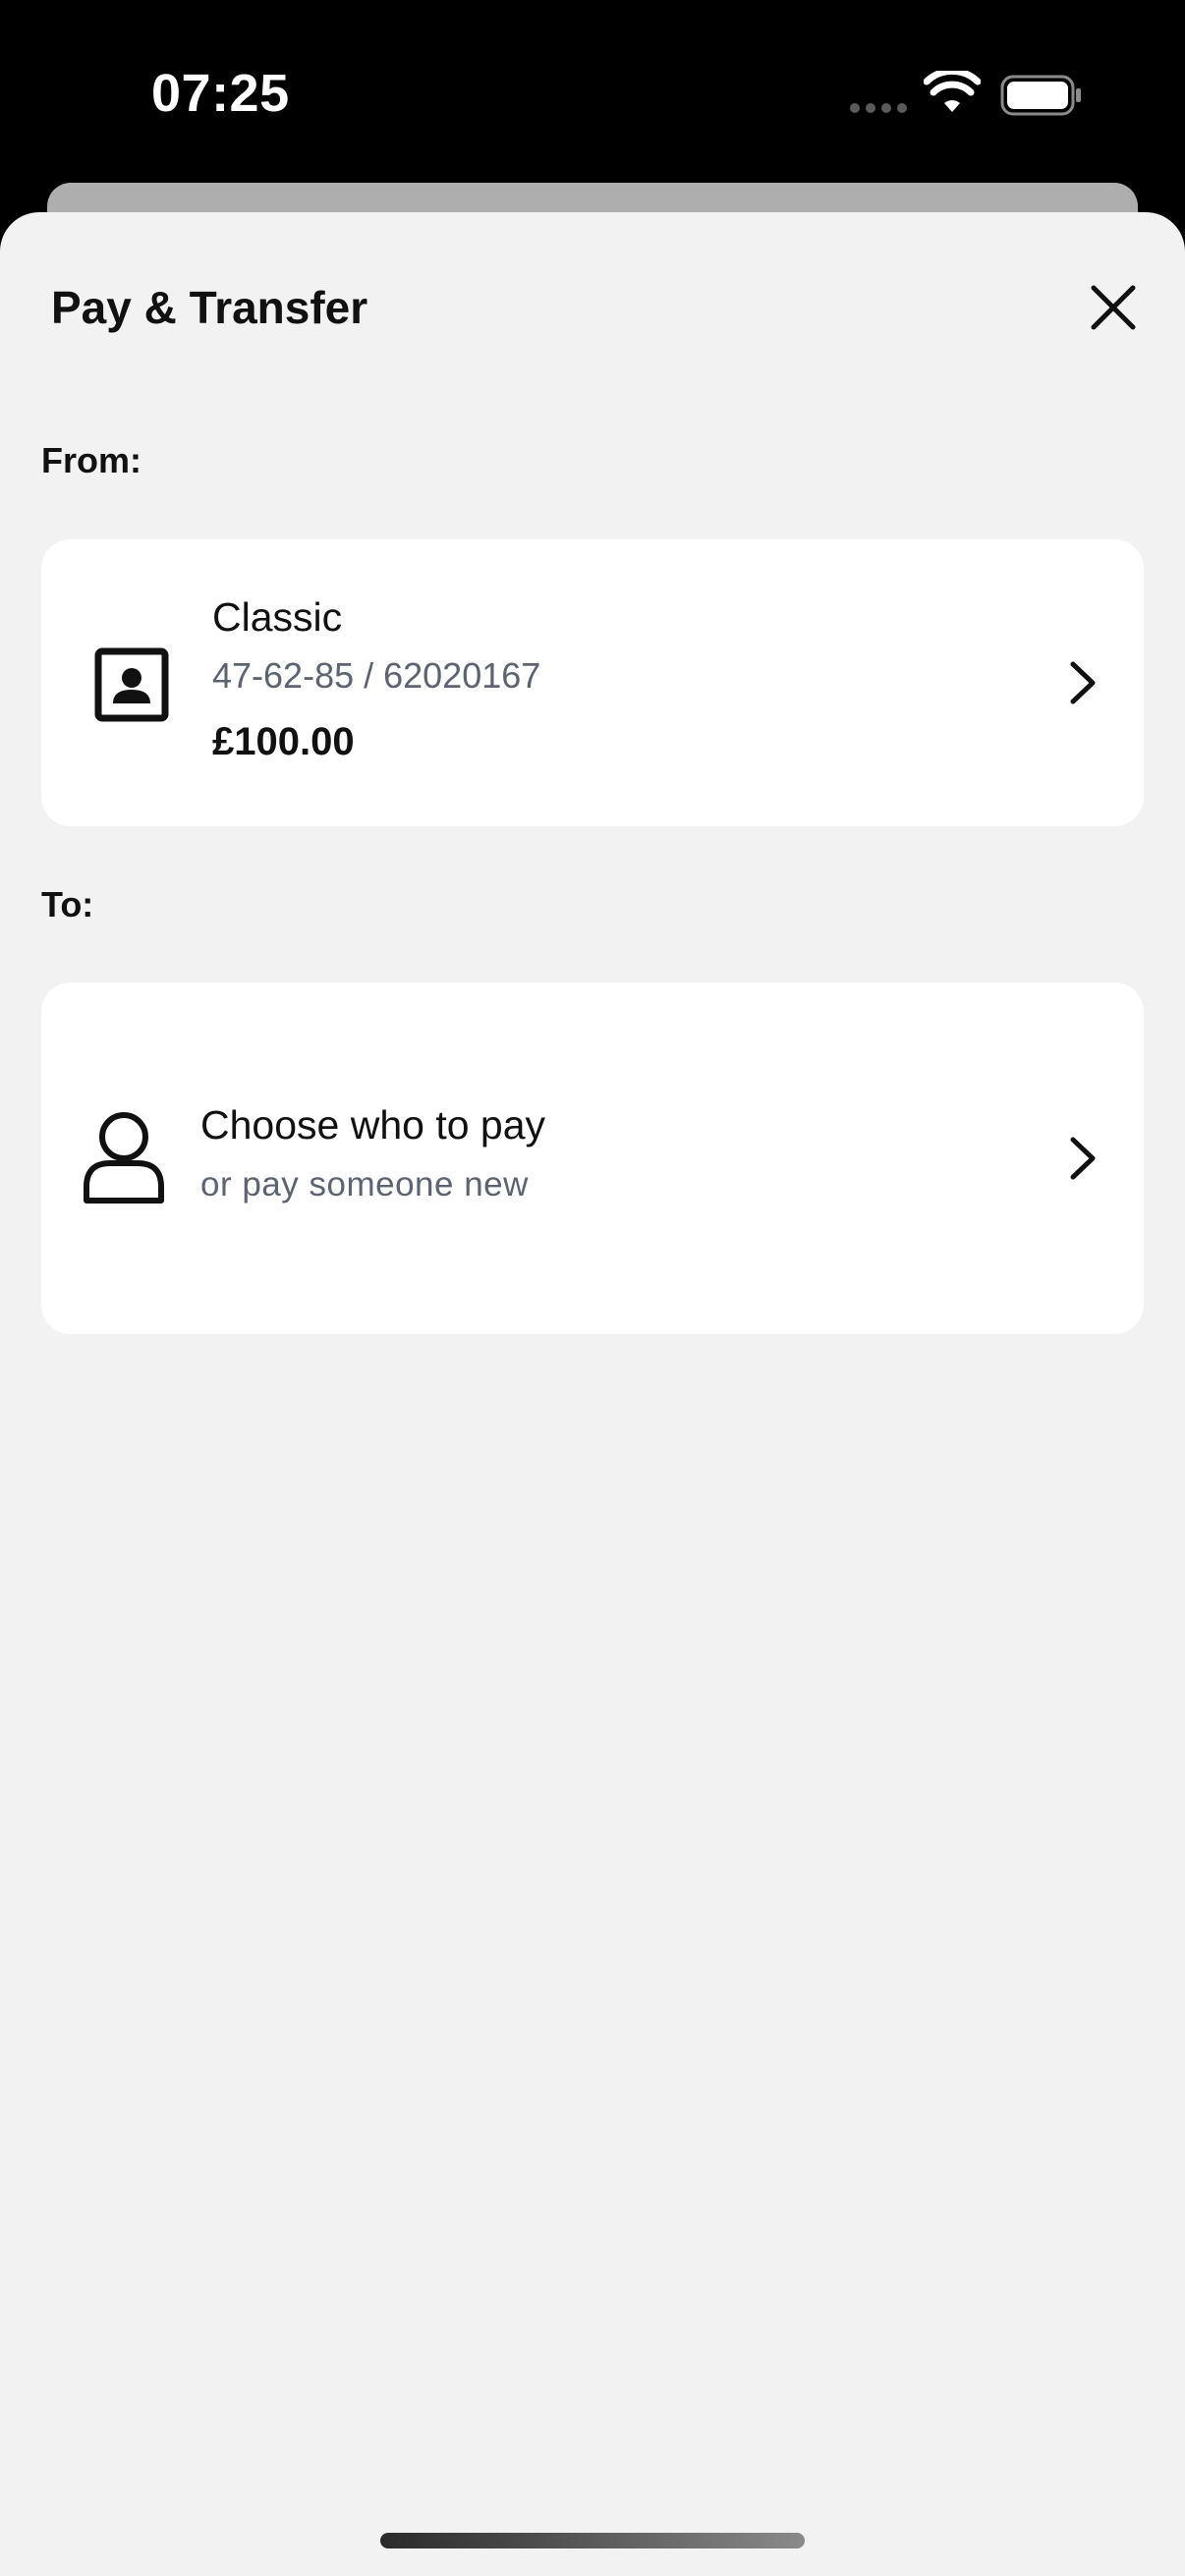 This screenshot has width=1185, height=2576. What do you see at coordinates (879, 108) in the screenshot?
I see `cellular-signal-icon` at bounding box center [879, 108].